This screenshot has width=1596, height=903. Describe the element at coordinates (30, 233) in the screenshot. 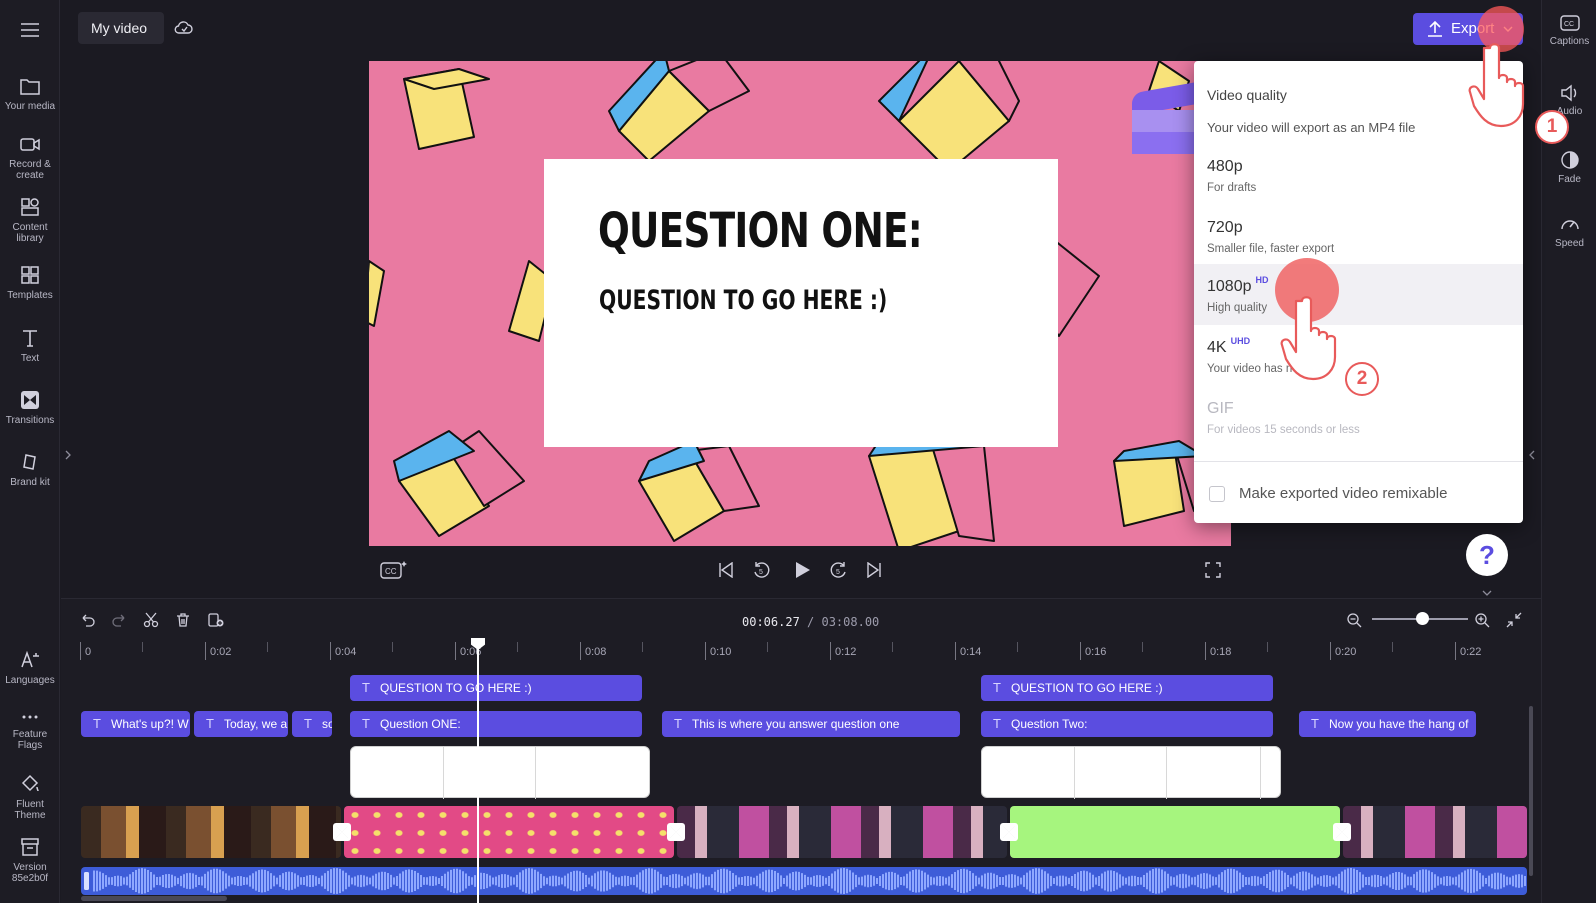

I see `sidebar-item-label: Content library` at that location.